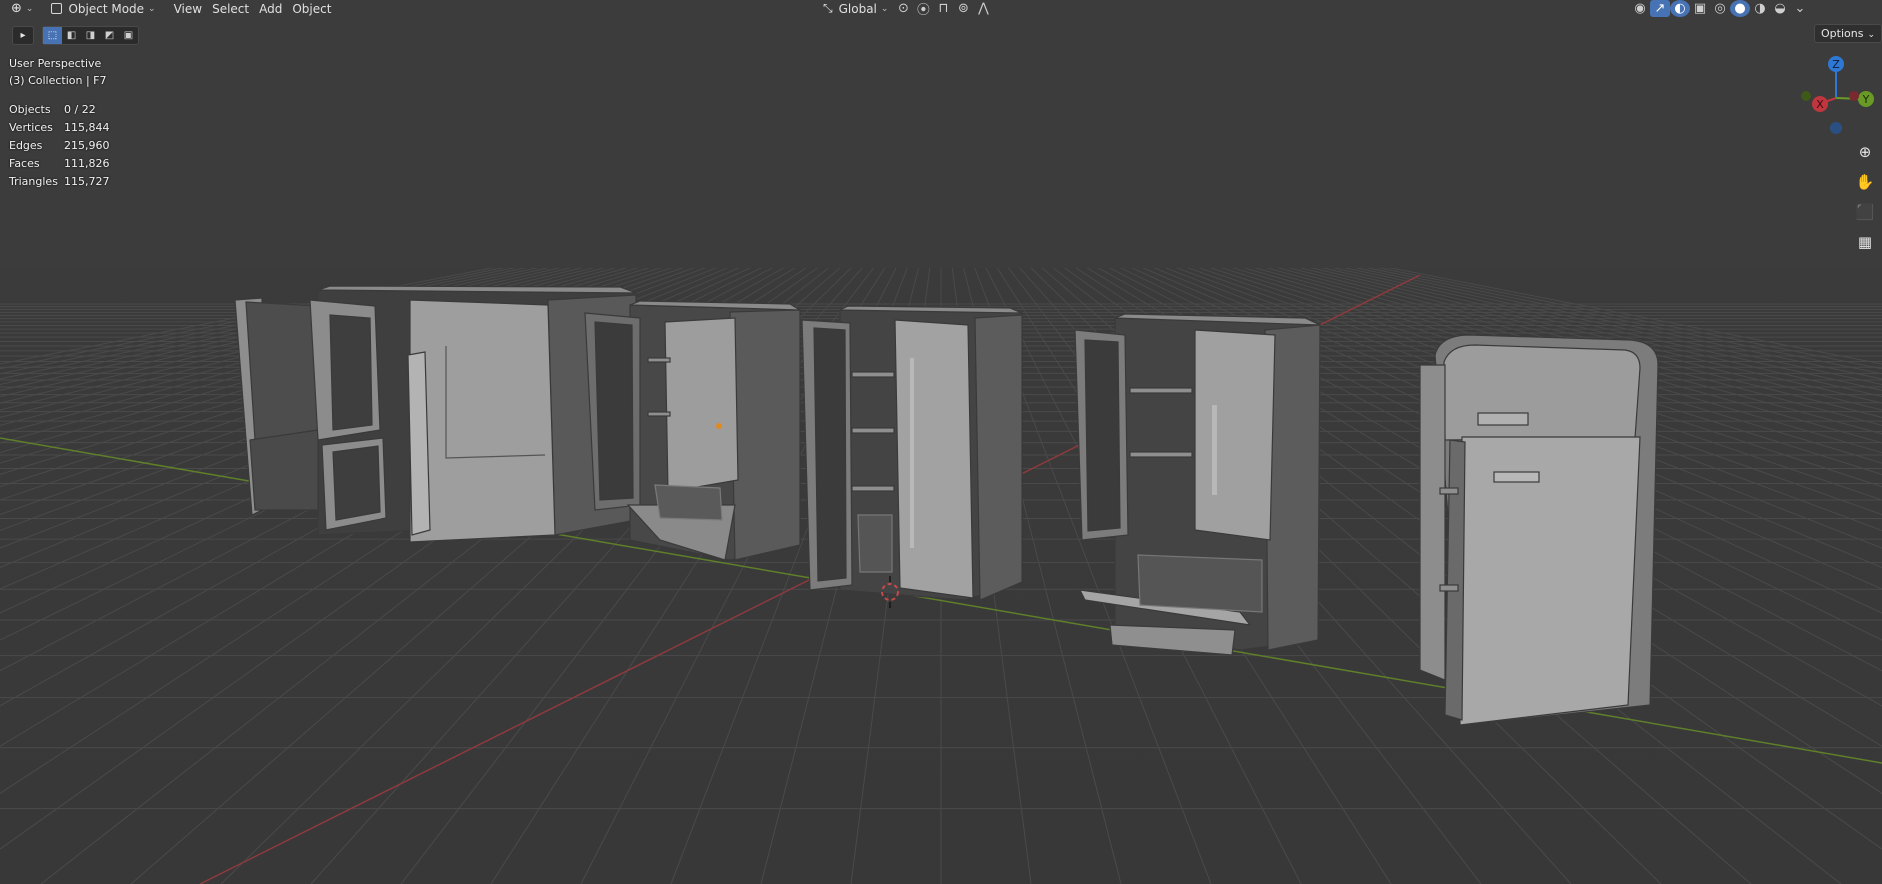 Image resolution: width=1882 pixels, height=884 pixels. What do you see at coordinates (87, 127) in the screenshot?
I see `stat-value: 115,844` at bounding box center [87, 127].